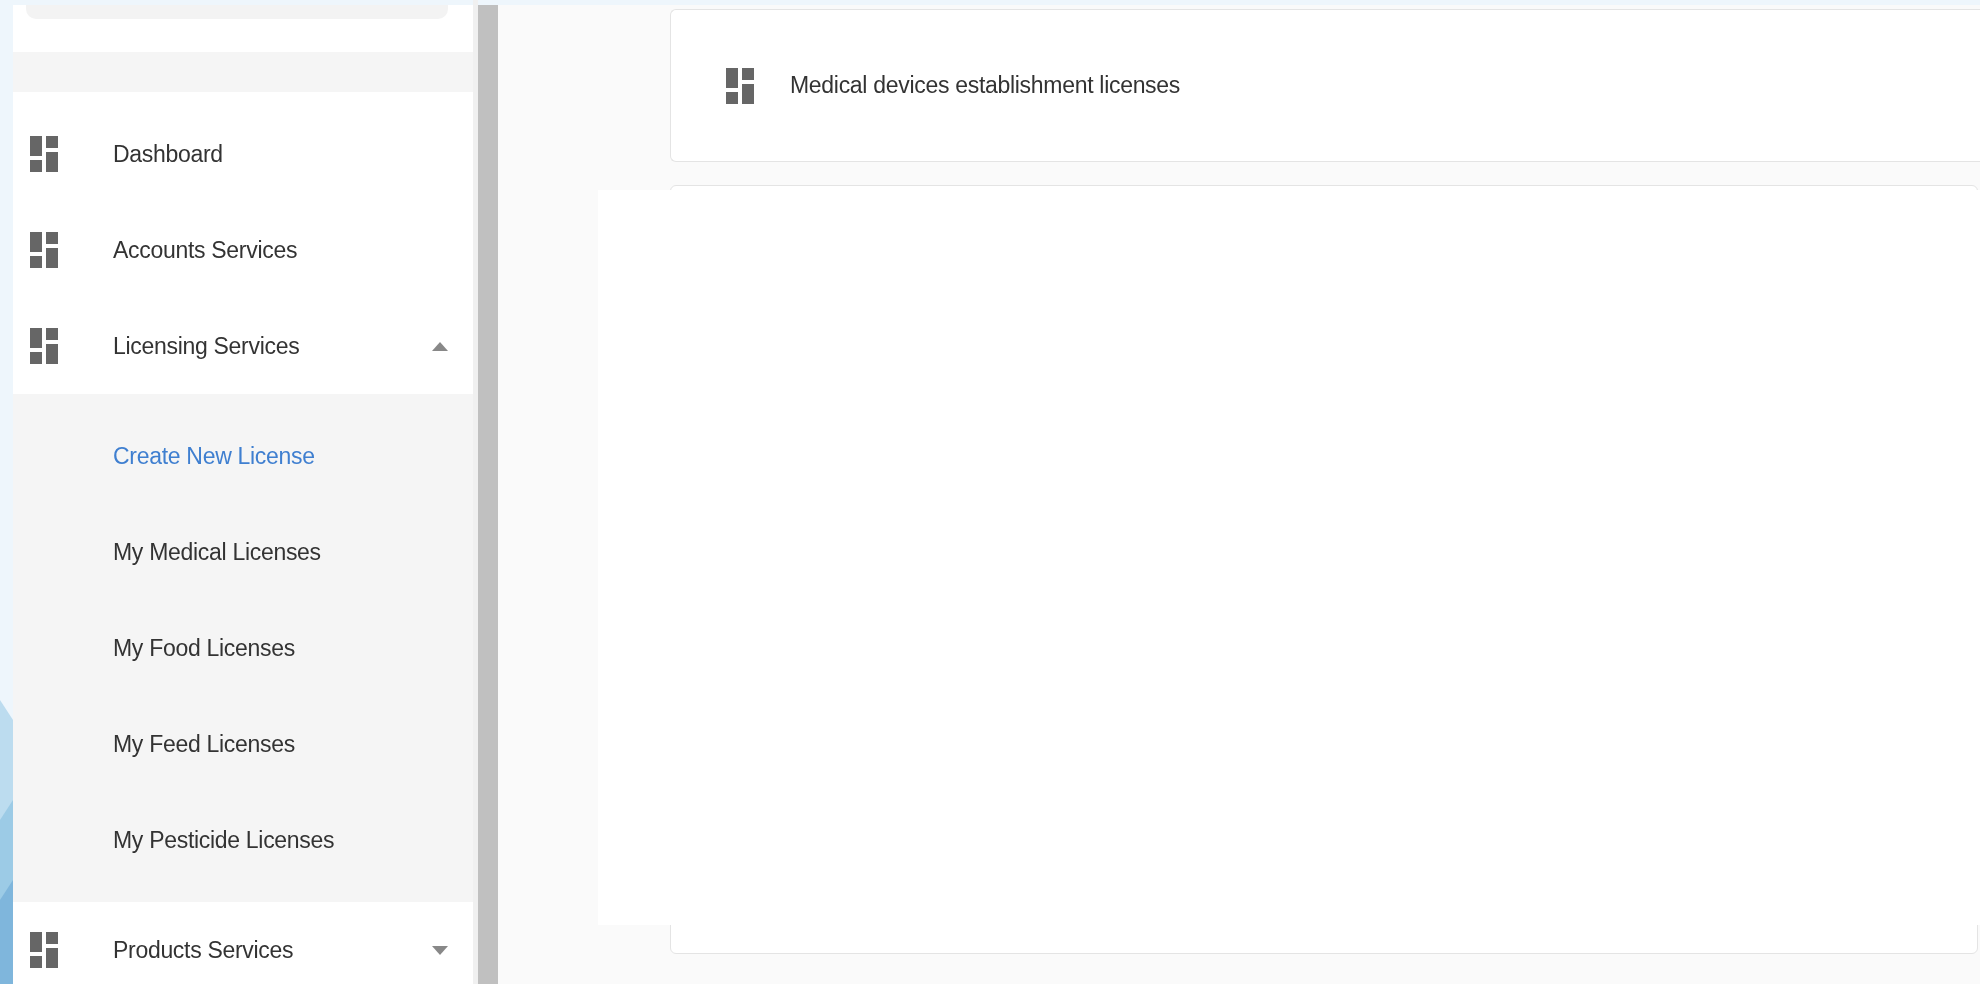 This screenshot has height=984, width=1980. What do you see at coordinates (1325, 85) in the screenshot?
I see `license-card: Medical devices establishment licenses` at bounding box center [1325, 85].